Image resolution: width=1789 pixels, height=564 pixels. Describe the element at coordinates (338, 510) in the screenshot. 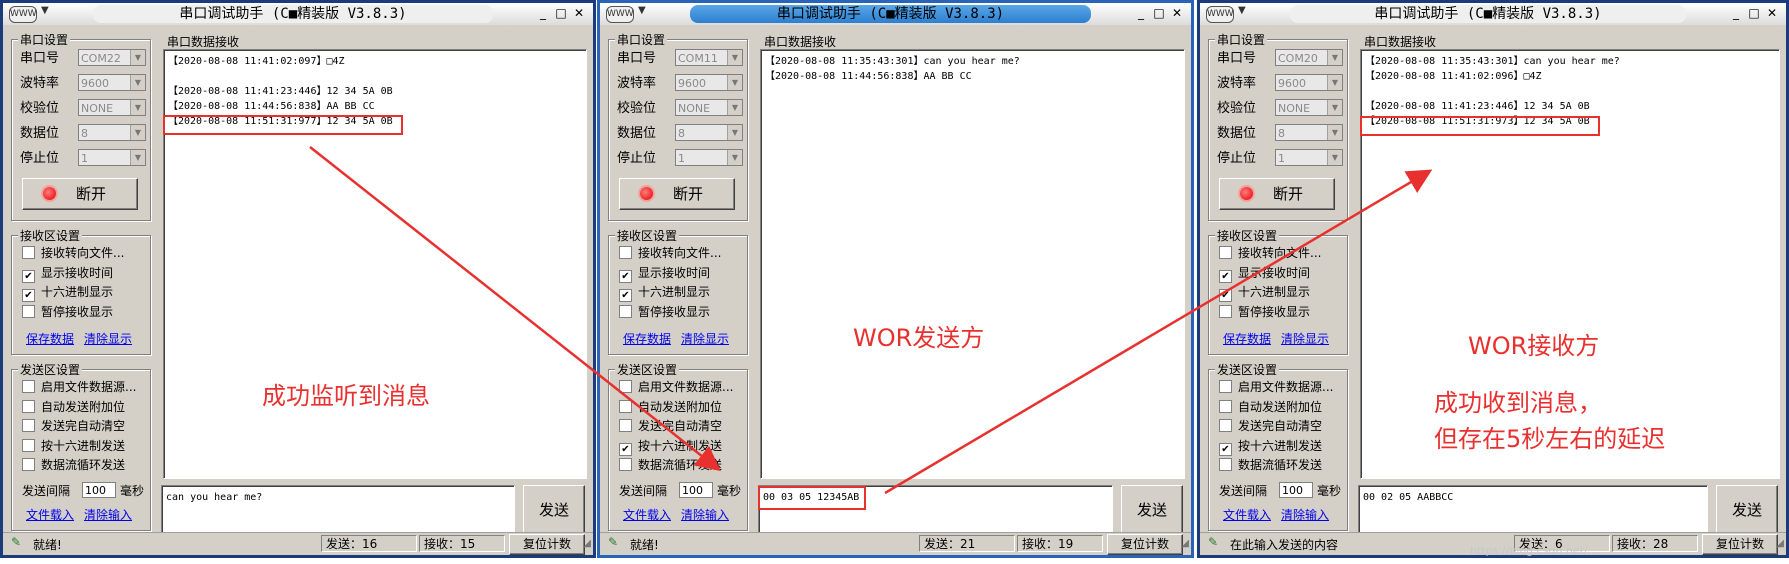

I see `send-input: can you hear me?` at that location.